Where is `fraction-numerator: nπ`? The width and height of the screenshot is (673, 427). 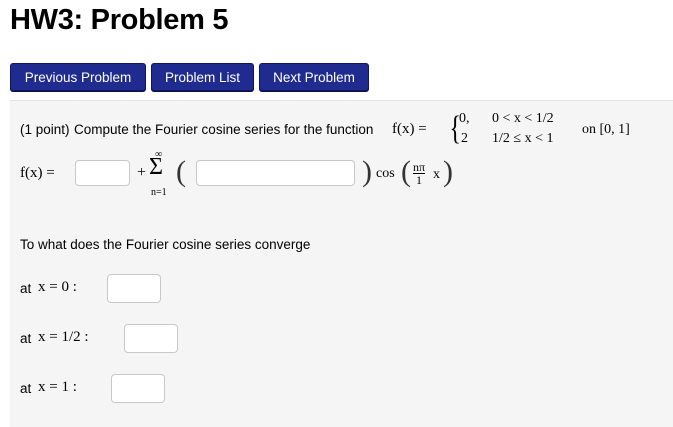 fraction-numerator: nπ is located at coordinates (419, 167).